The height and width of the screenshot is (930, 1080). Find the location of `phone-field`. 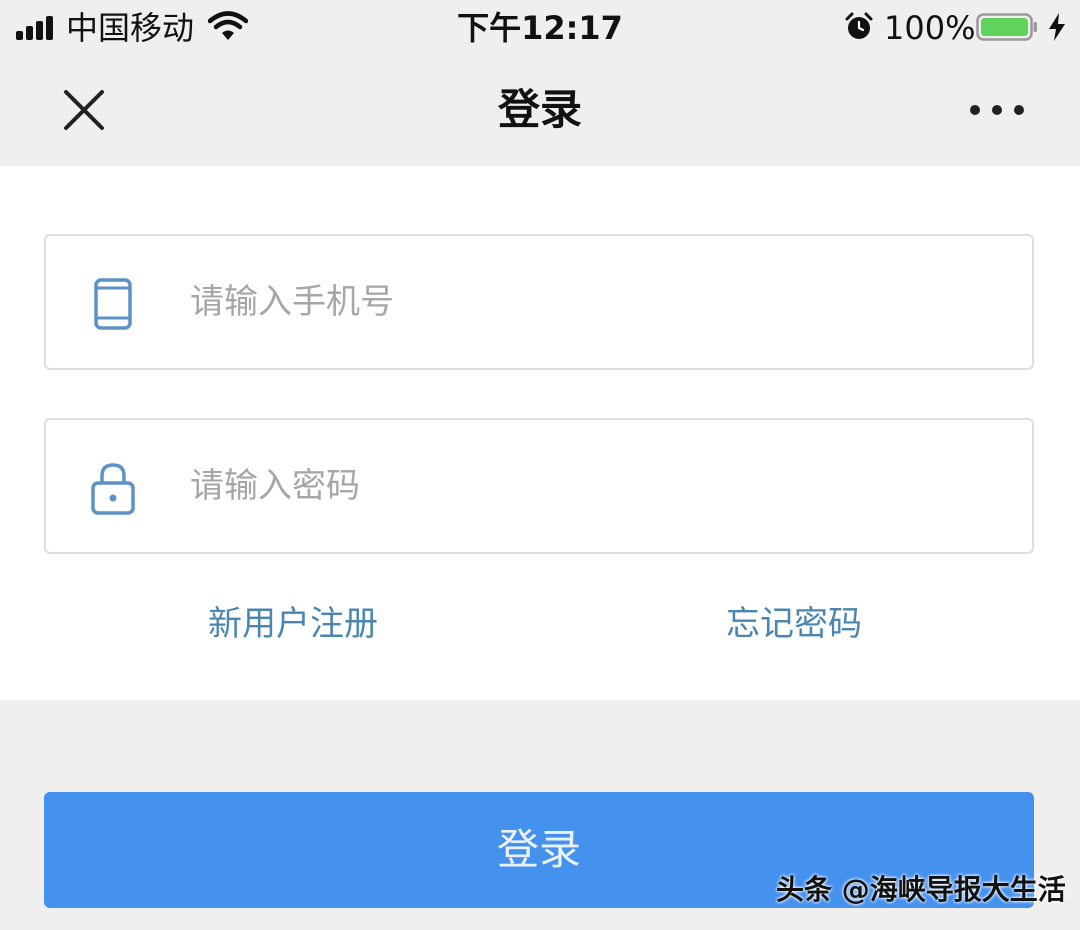

phone-field is located at coordinates (539, 302).